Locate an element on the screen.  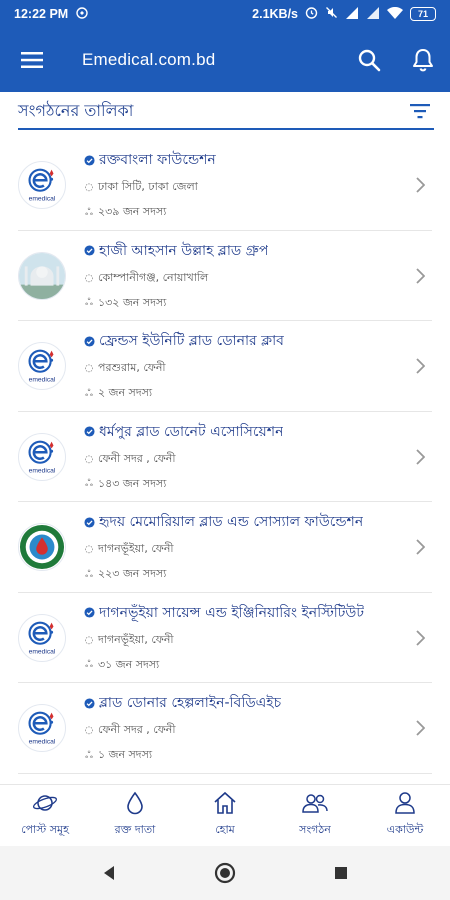
net-speed: 2.1KB/s is located at coordinates (275, 14).